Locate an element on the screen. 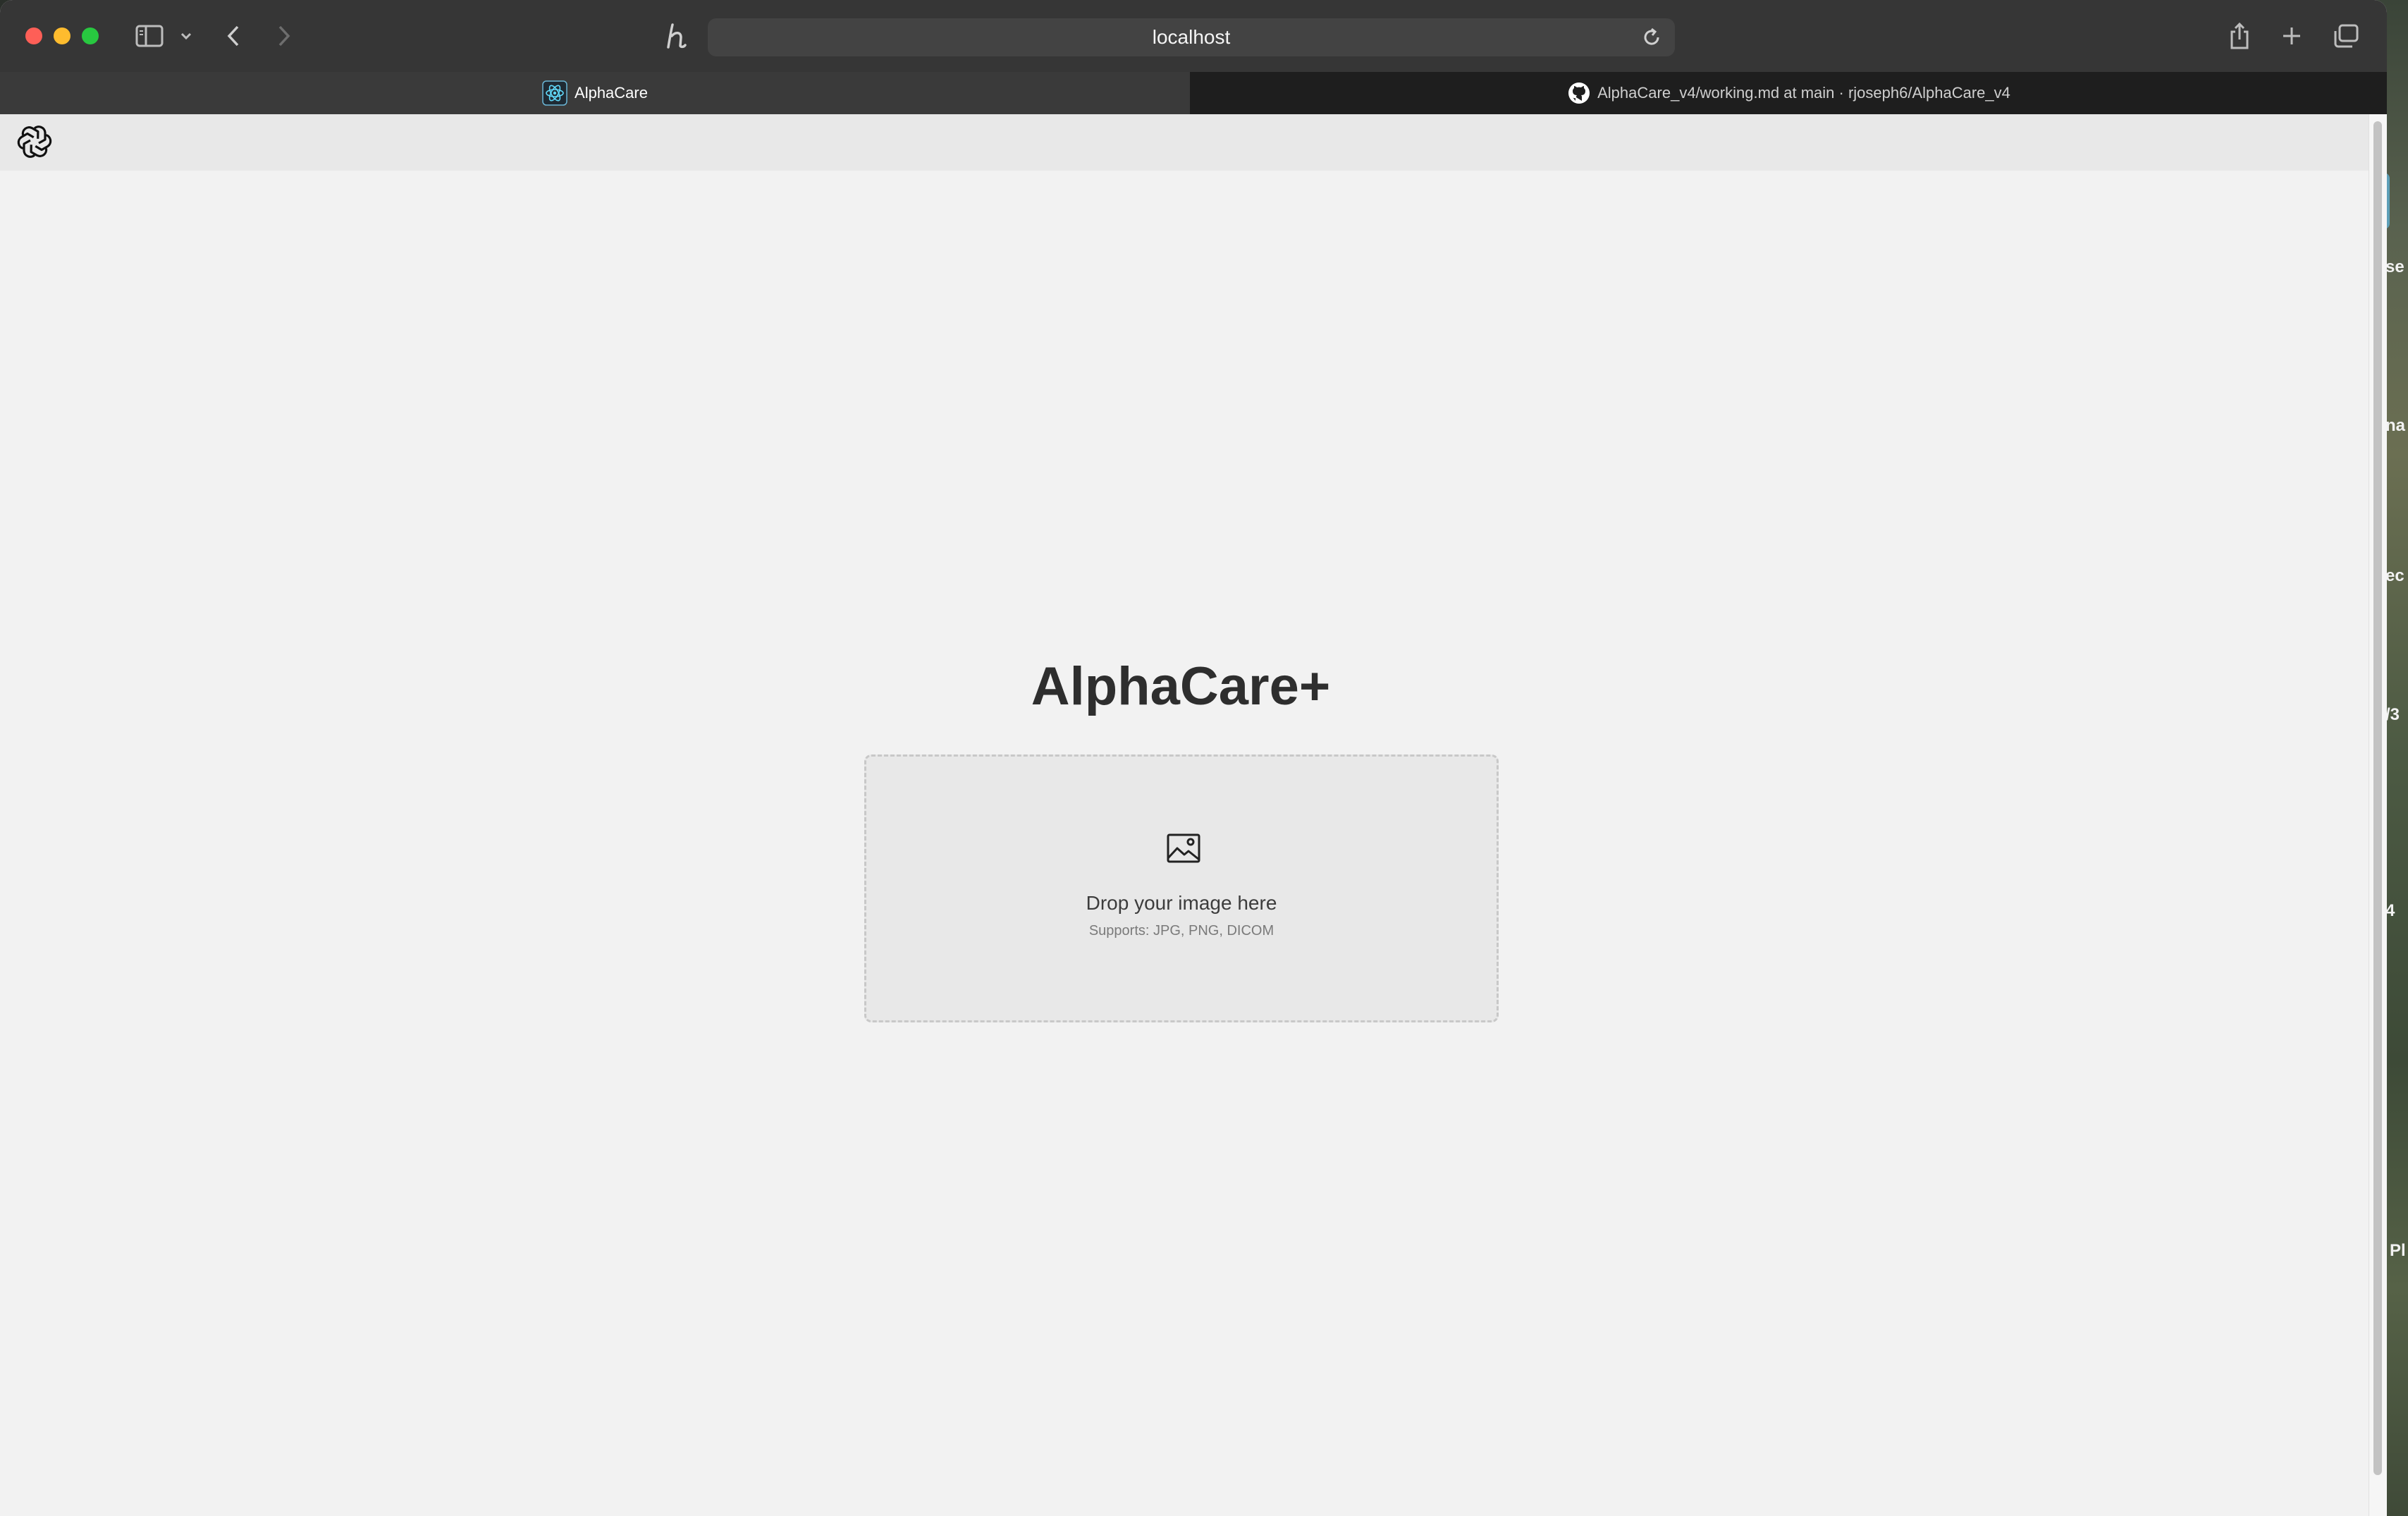 This screenshot has width=2408, height=1516. desktop-text-fragment: se is located at coordinates (2394, 267).